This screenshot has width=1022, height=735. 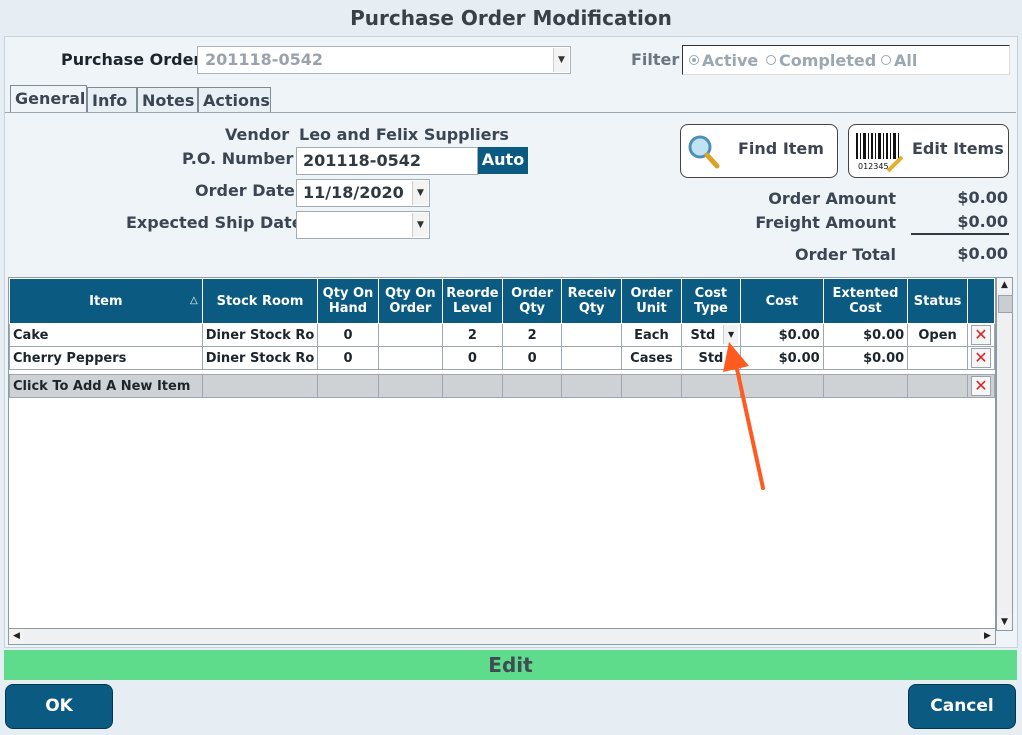 What do you see at coordinates (234, 100) in the screenshot?
I see `tab-actions: Actions` at bounding box center [234, 100].